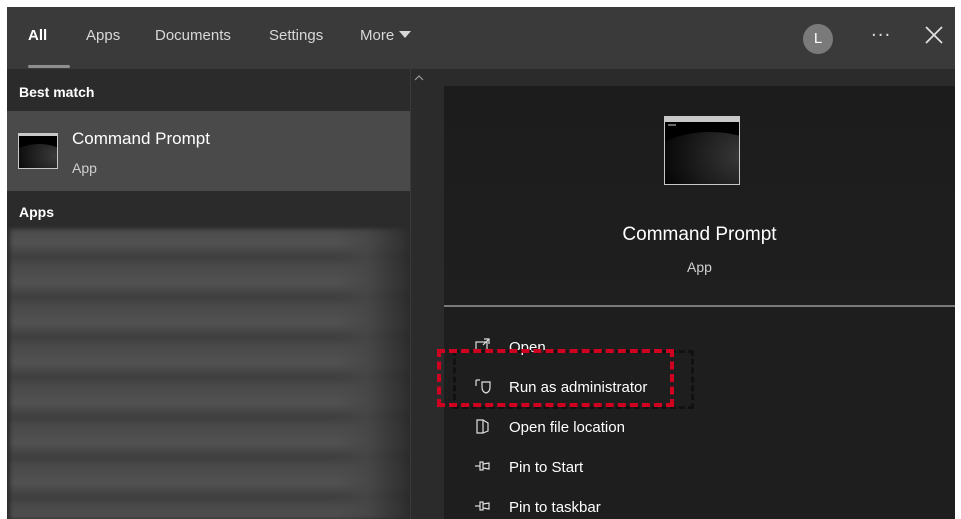 This screenshot has height=519, width=961. I want to click on best-match-subtitle: App, so click(84, 168).